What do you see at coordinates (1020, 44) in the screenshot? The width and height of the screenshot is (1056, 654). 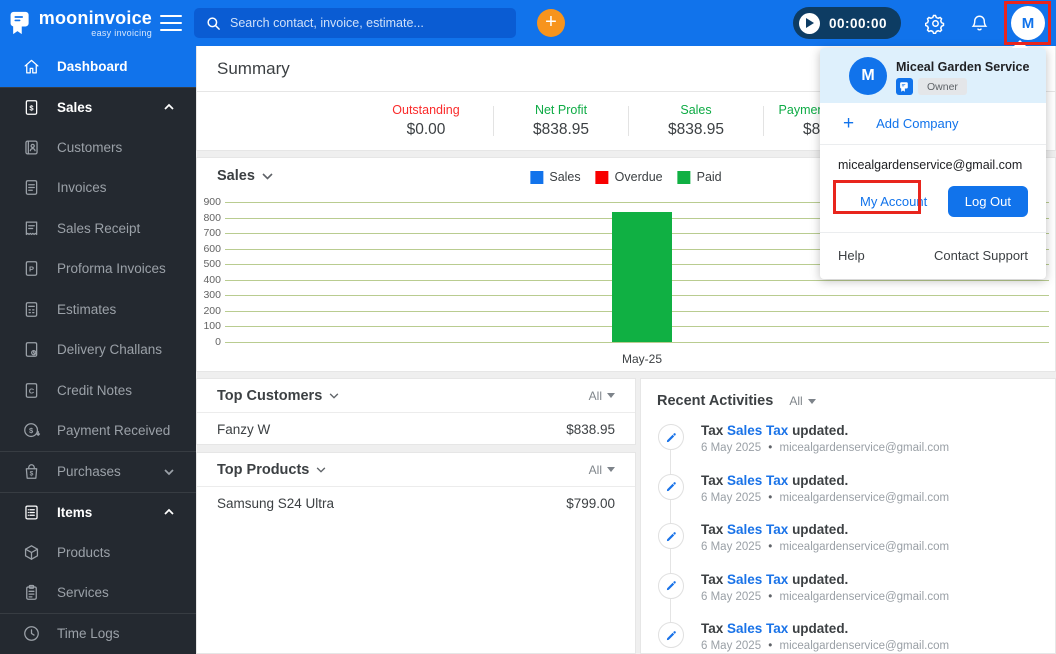 I see `dropdown-caret` at bounding box center [1020, 44].